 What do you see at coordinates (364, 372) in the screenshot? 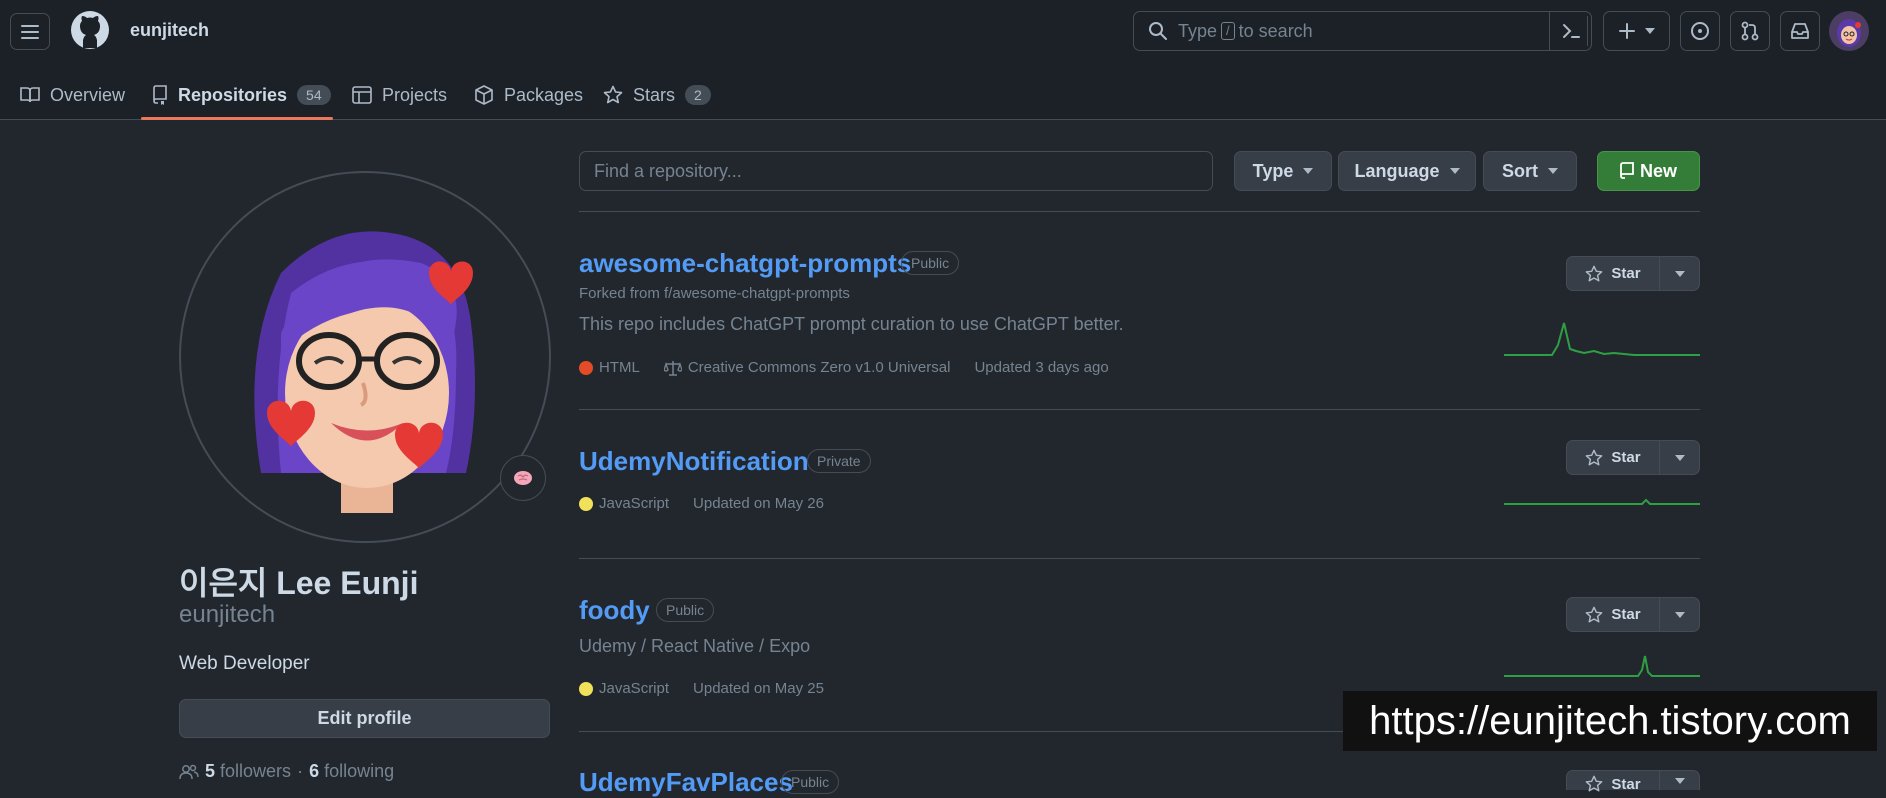
I see `memoji-avatar-icon` at bounding box center [364, 372].